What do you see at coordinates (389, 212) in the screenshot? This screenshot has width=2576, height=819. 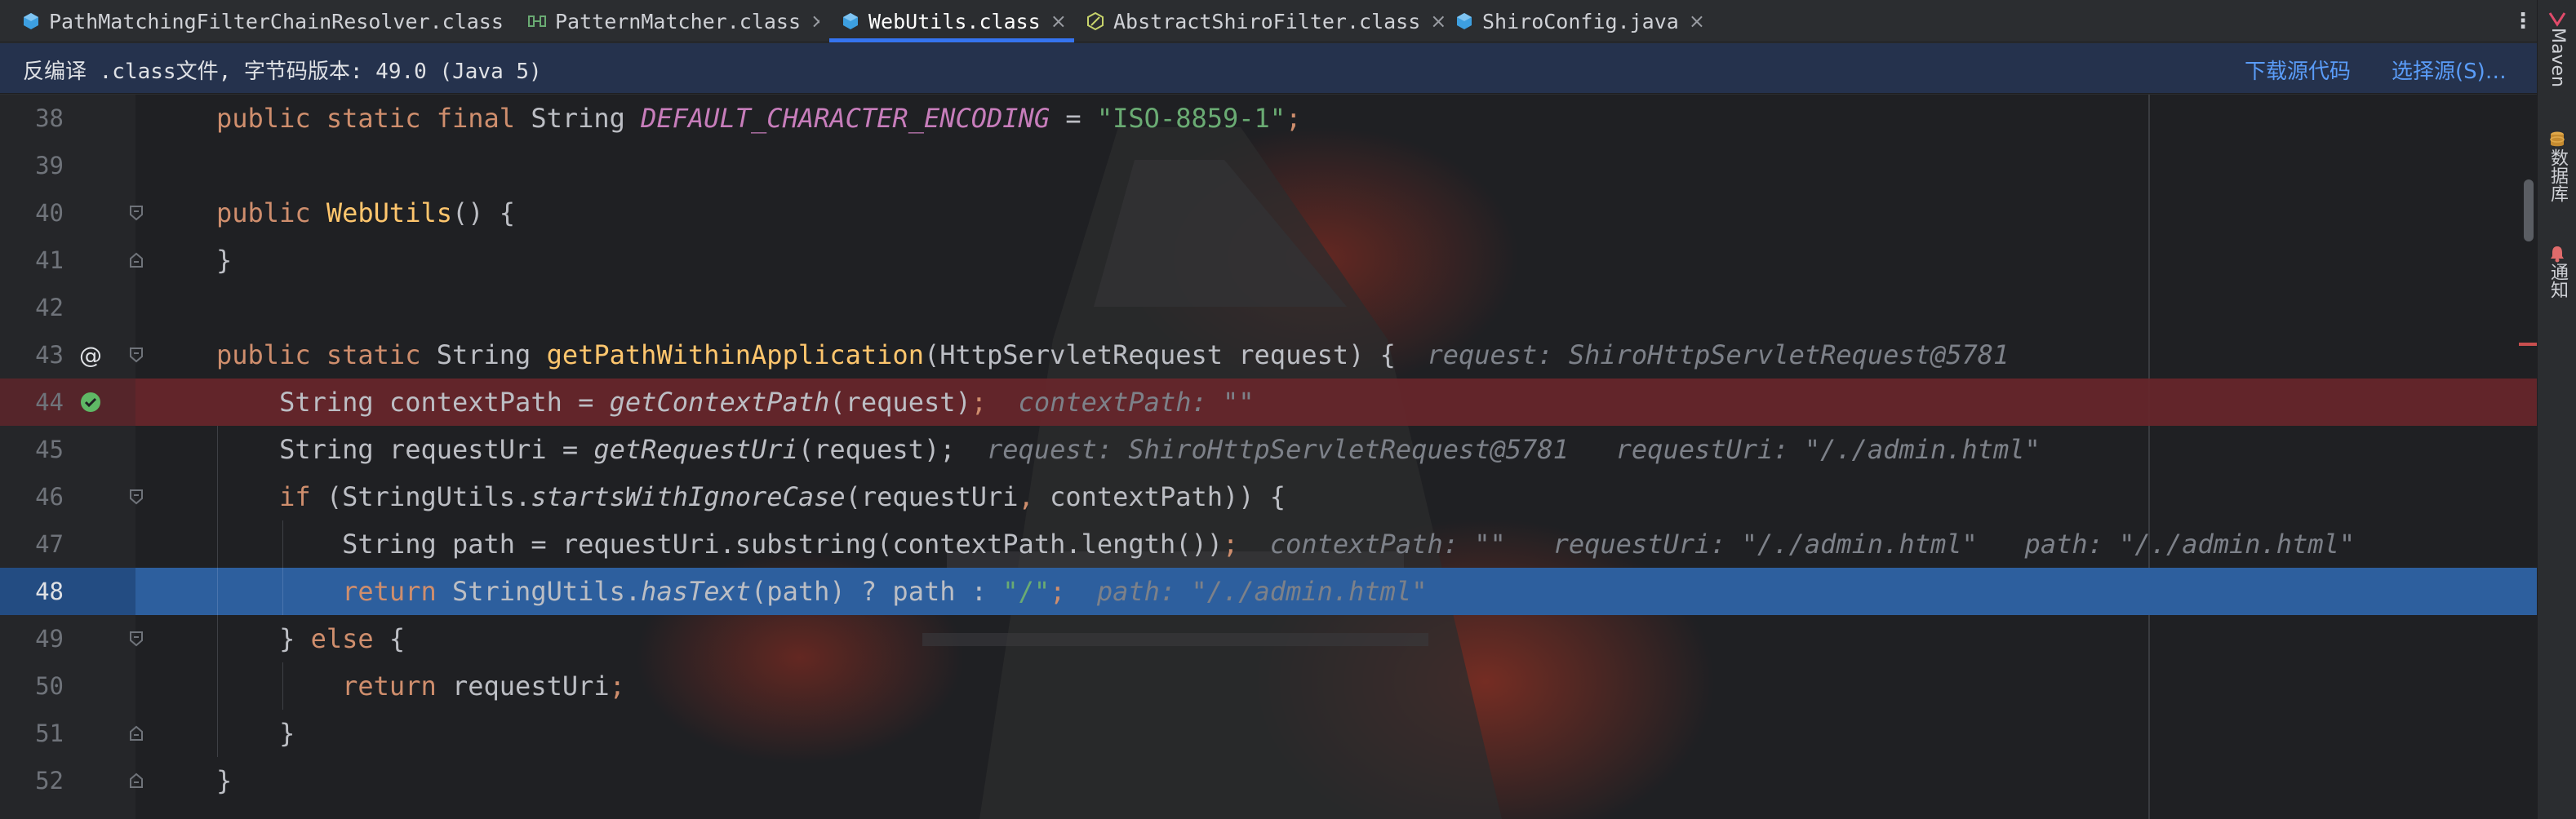 I see `code-token: WebUtils` at bounding box center [389, 212].